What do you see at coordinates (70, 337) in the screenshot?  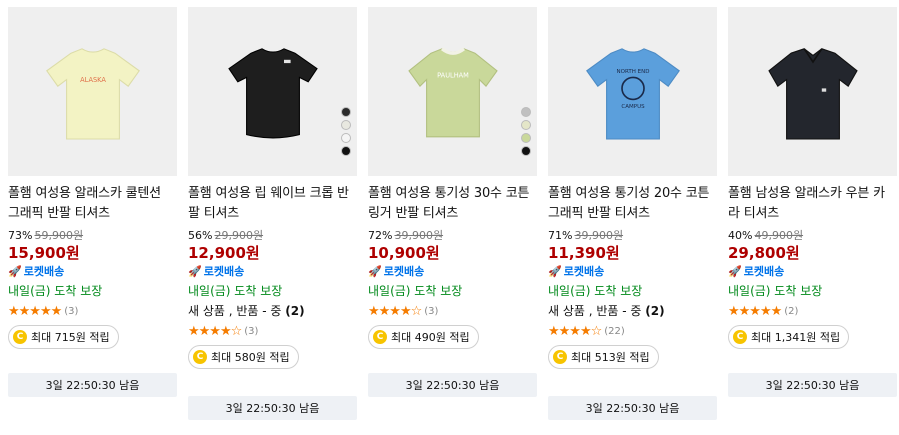 I see `points-text: 최대 715원 적립` at bounding box center [70, 337].